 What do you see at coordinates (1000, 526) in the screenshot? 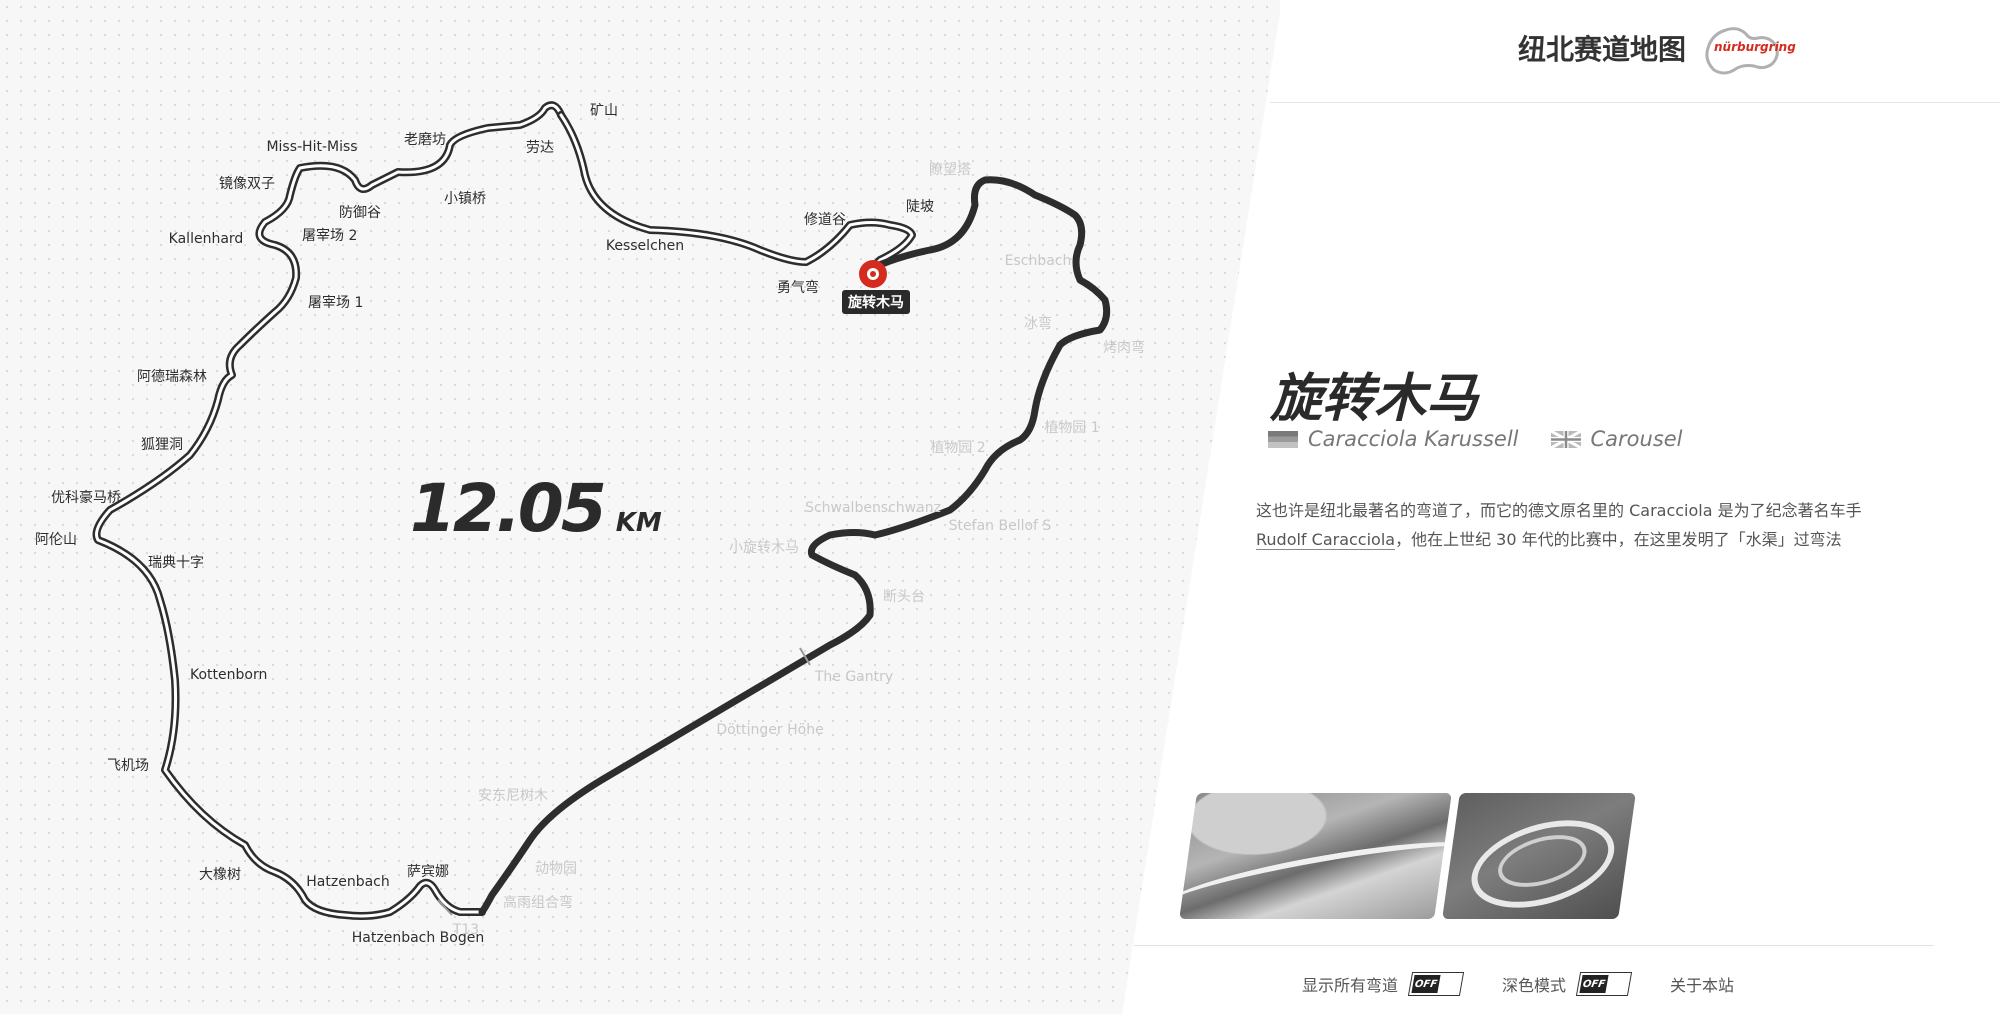
I see `faded-corner-label-7: Stefan Bellof S` at bounding box center [1000, 526].